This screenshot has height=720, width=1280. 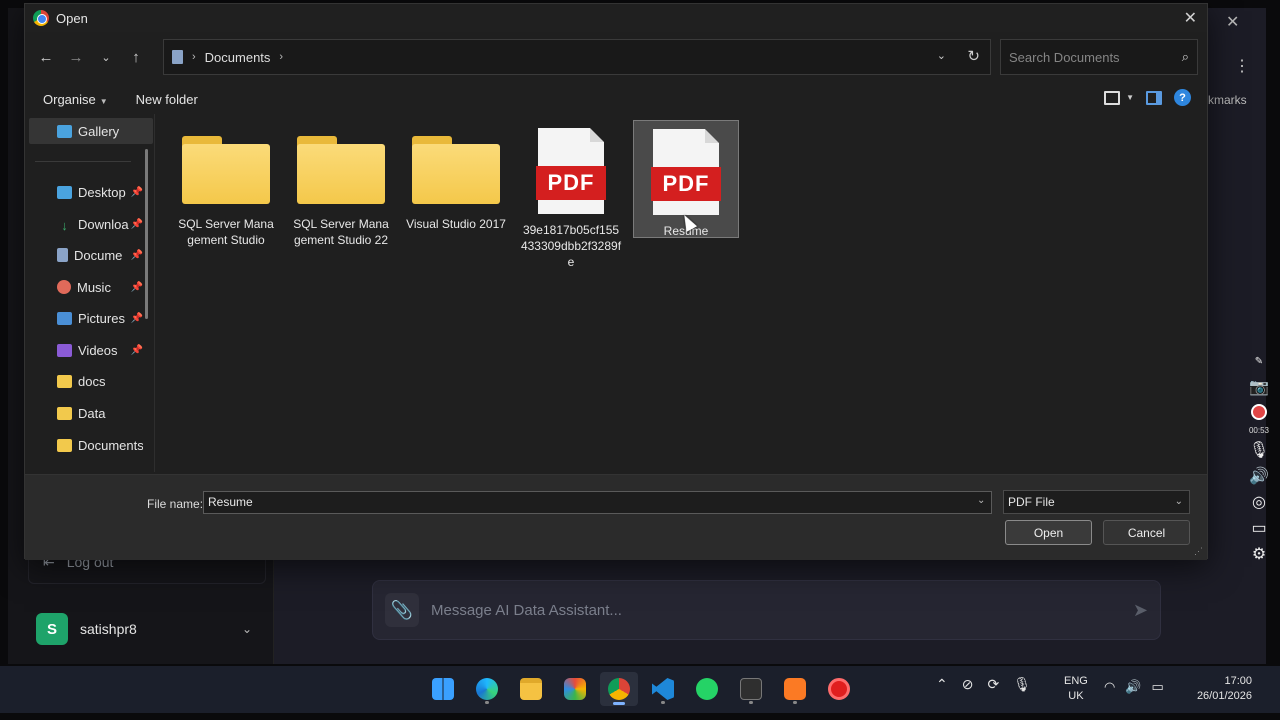 What do you see at coordinates (1146, 532) in the screenshot?
I see `cancel-button: Cancel` at bounding box center [1146, 532].